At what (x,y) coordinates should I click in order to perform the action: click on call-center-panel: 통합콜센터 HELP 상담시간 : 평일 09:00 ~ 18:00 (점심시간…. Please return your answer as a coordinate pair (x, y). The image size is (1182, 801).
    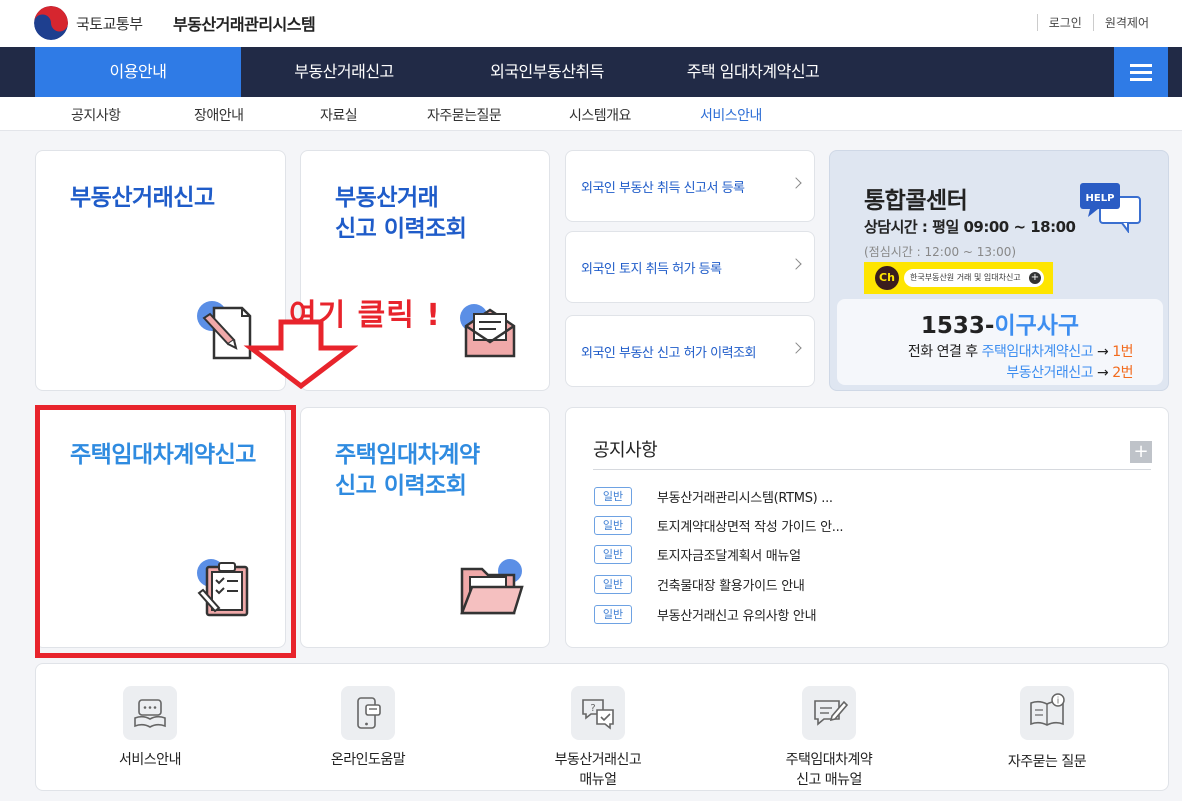
    Looking at the image, I should click on (999, 270).